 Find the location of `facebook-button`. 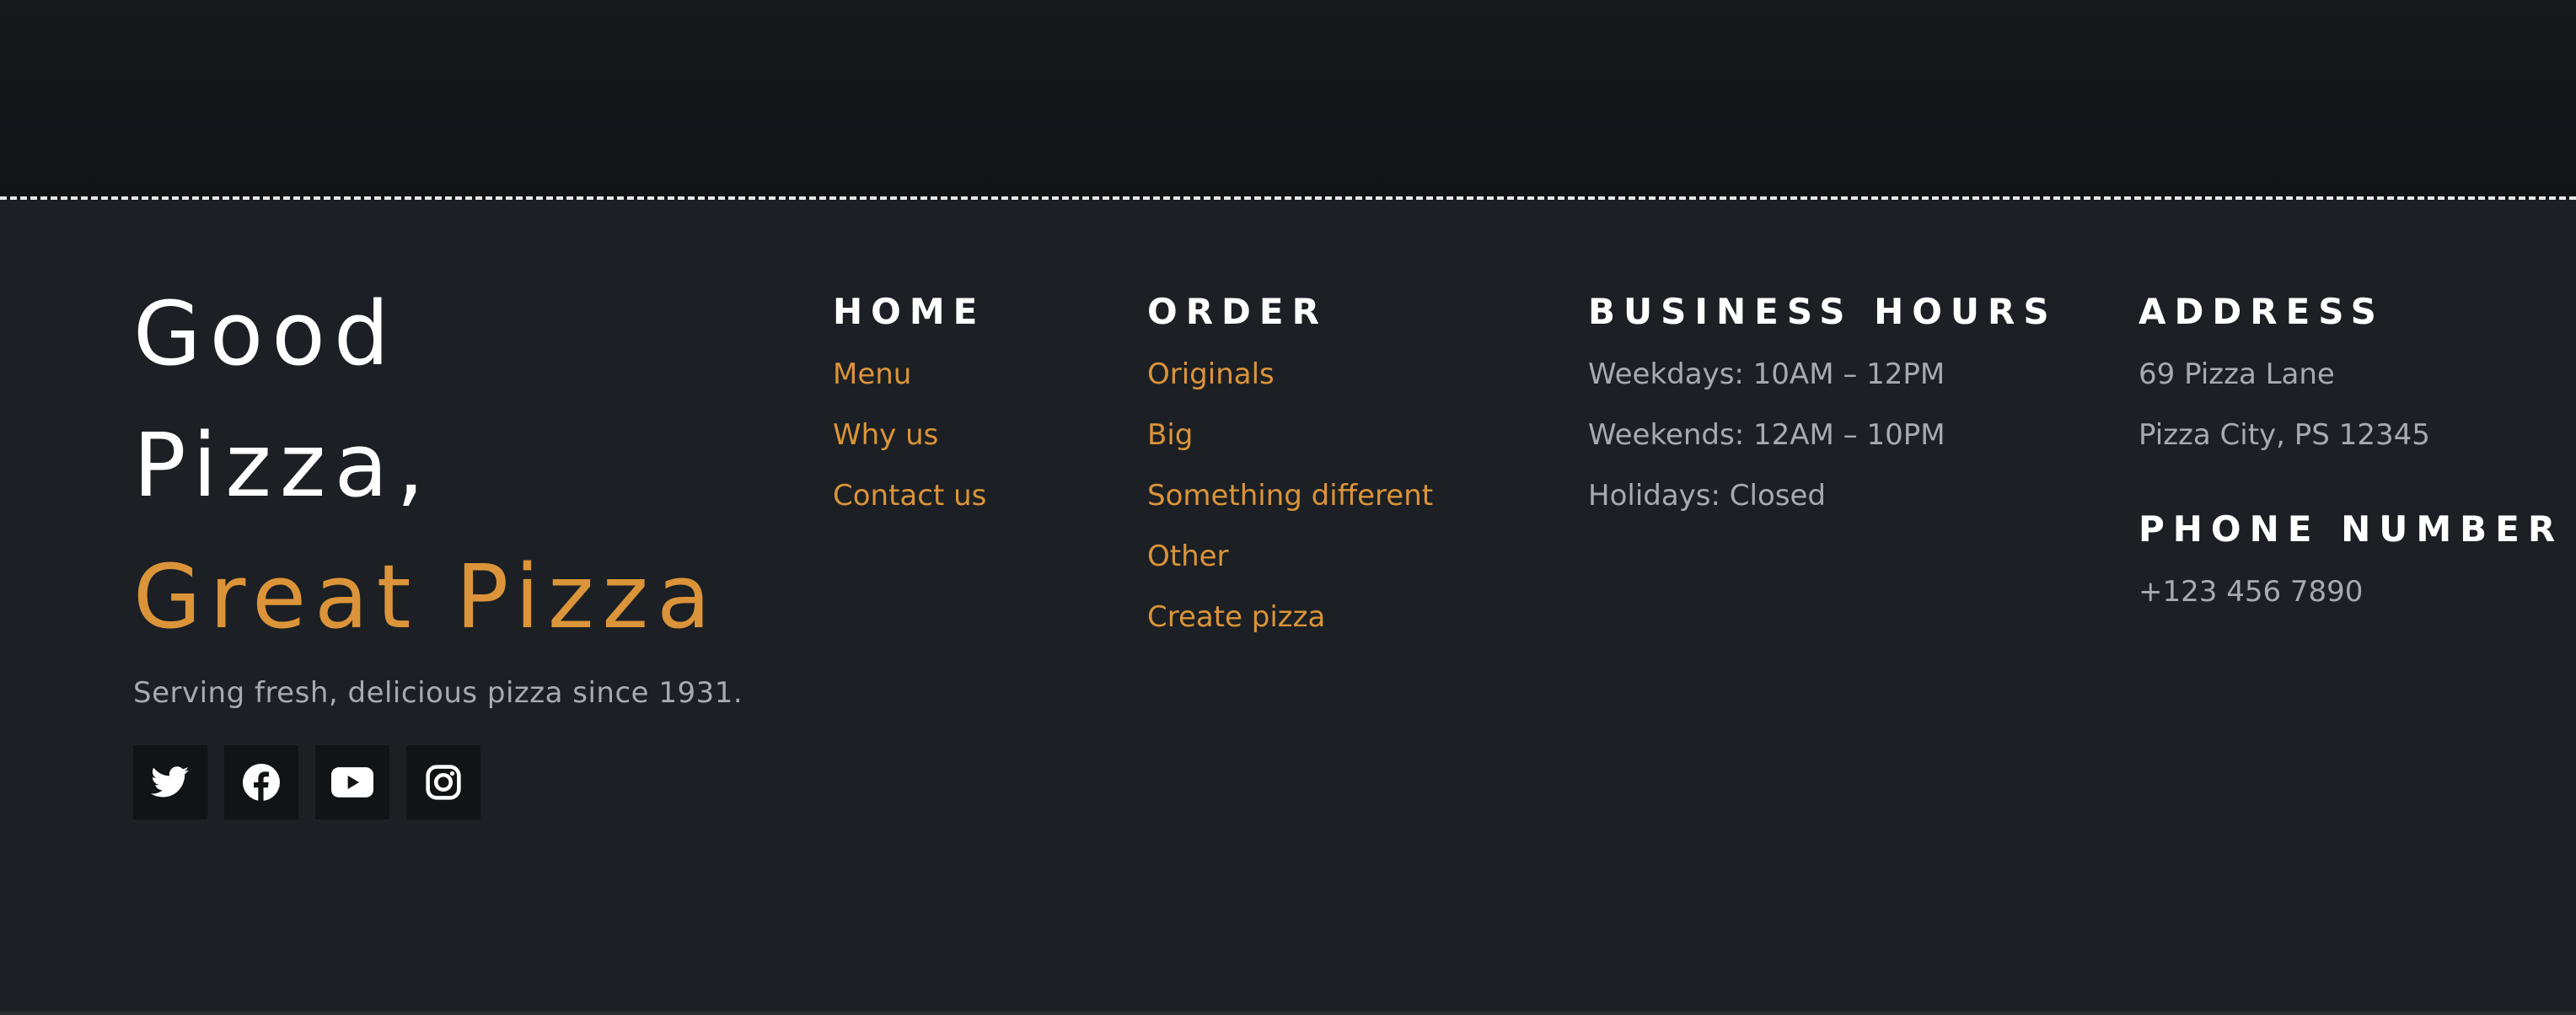

facebook-button is located at coordinates (261, 782).